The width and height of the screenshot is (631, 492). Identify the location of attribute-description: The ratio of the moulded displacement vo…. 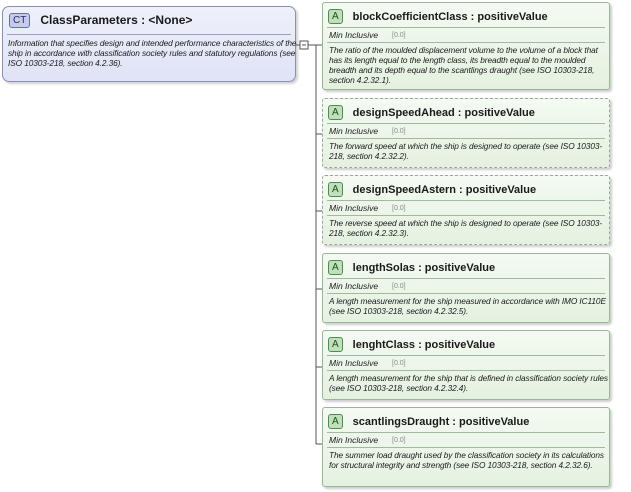
(463, 65).